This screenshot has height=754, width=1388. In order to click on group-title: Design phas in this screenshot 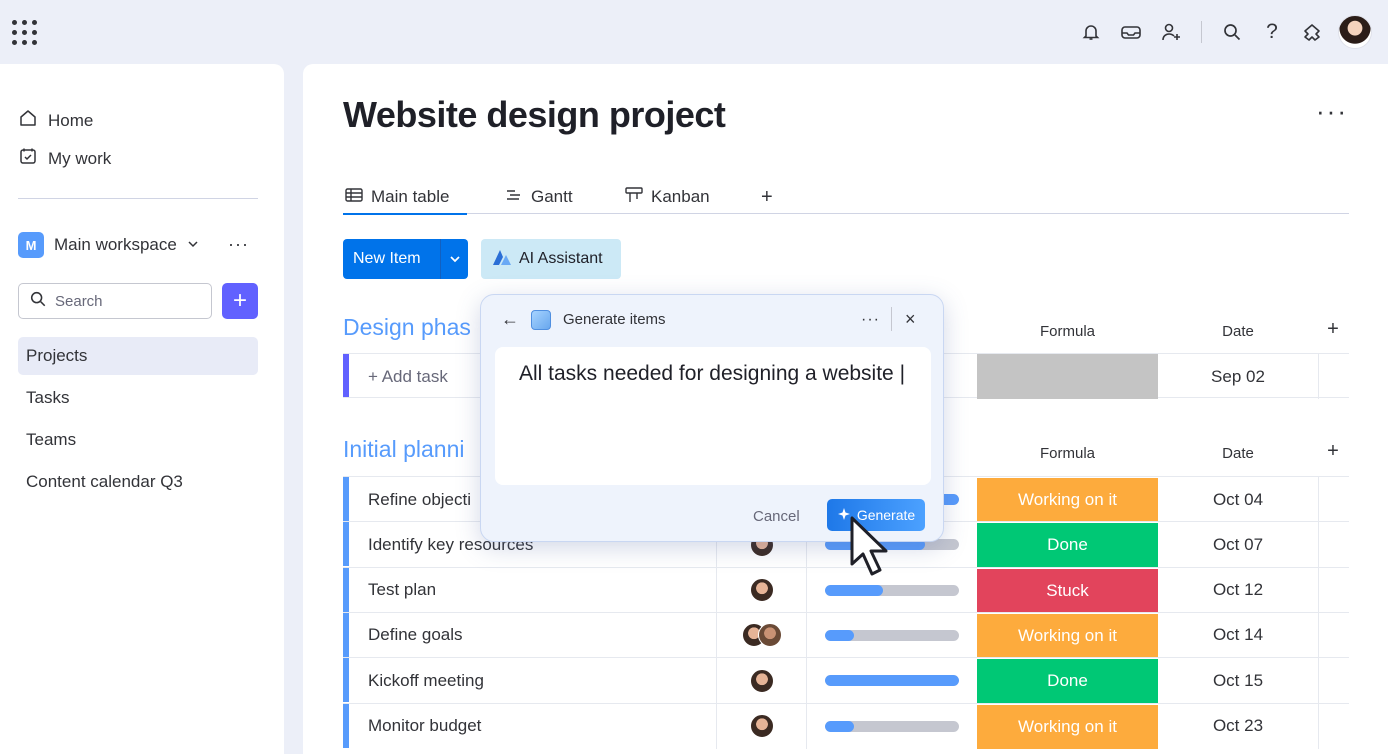, I will do `click(407, 327)`.